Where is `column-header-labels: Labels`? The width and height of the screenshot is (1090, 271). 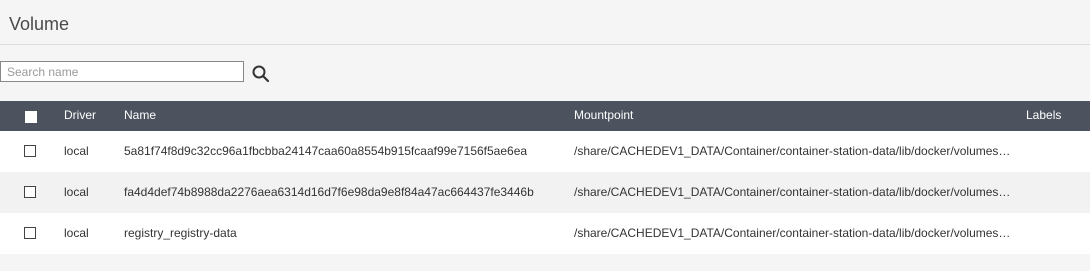 column-header-labels: Labels is located at coordinates (1056, 116).